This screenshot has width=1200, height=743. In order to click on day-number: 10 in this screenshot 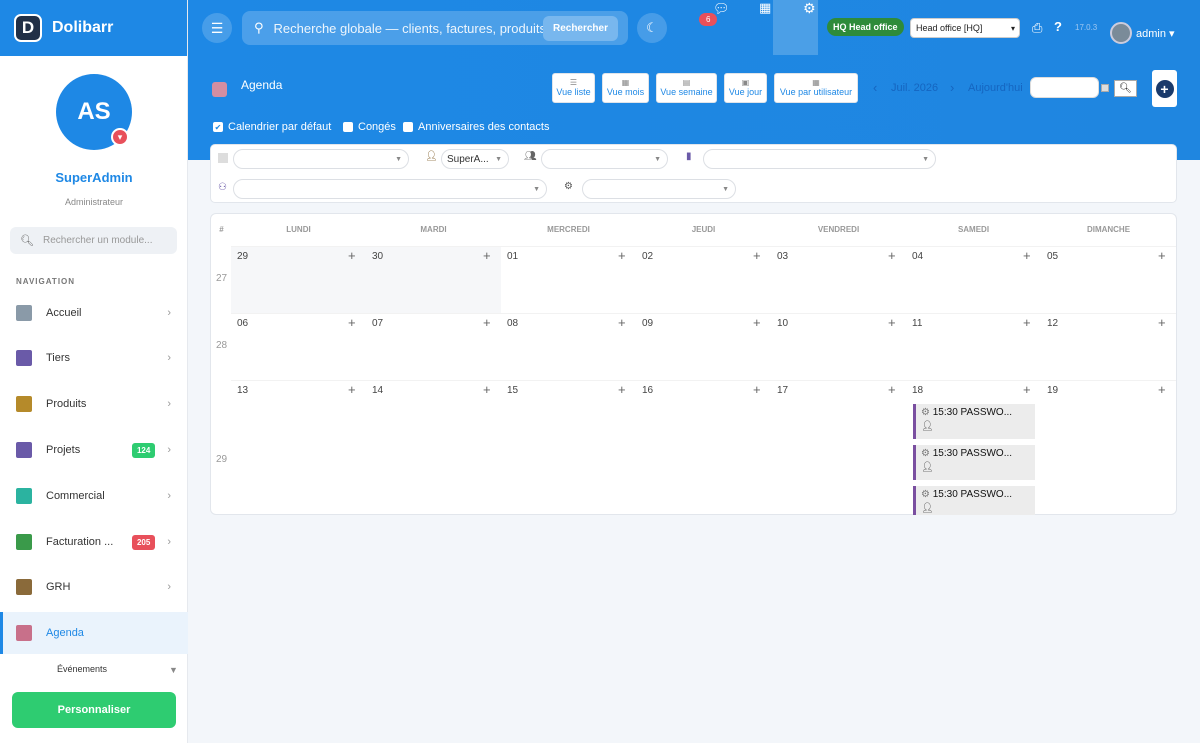, I will do `click(782, 323)`.